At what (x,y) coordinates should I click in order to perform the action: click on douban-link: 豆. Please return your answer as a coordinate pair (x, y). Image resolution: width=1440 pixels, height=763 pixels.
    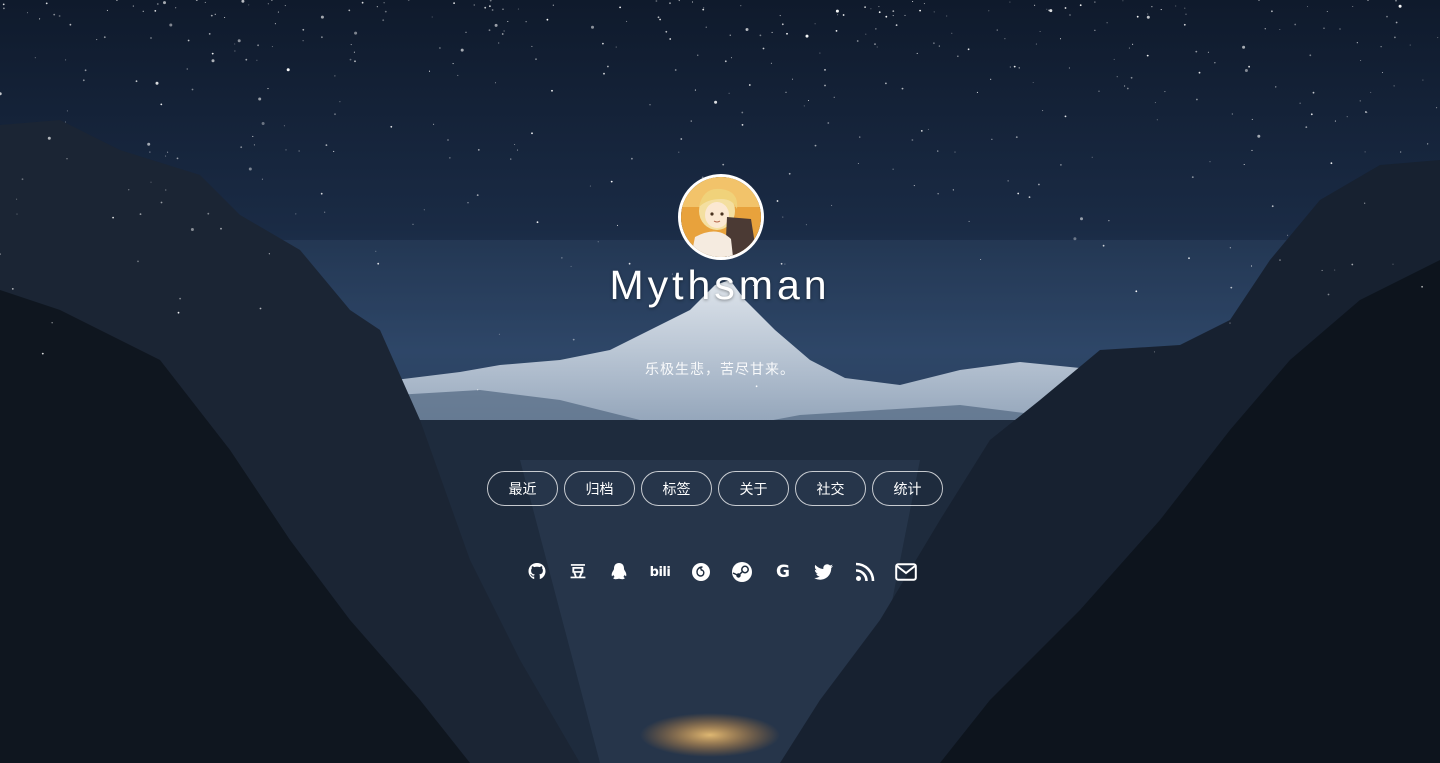
    Looking at the image, I should click on (578, 572).